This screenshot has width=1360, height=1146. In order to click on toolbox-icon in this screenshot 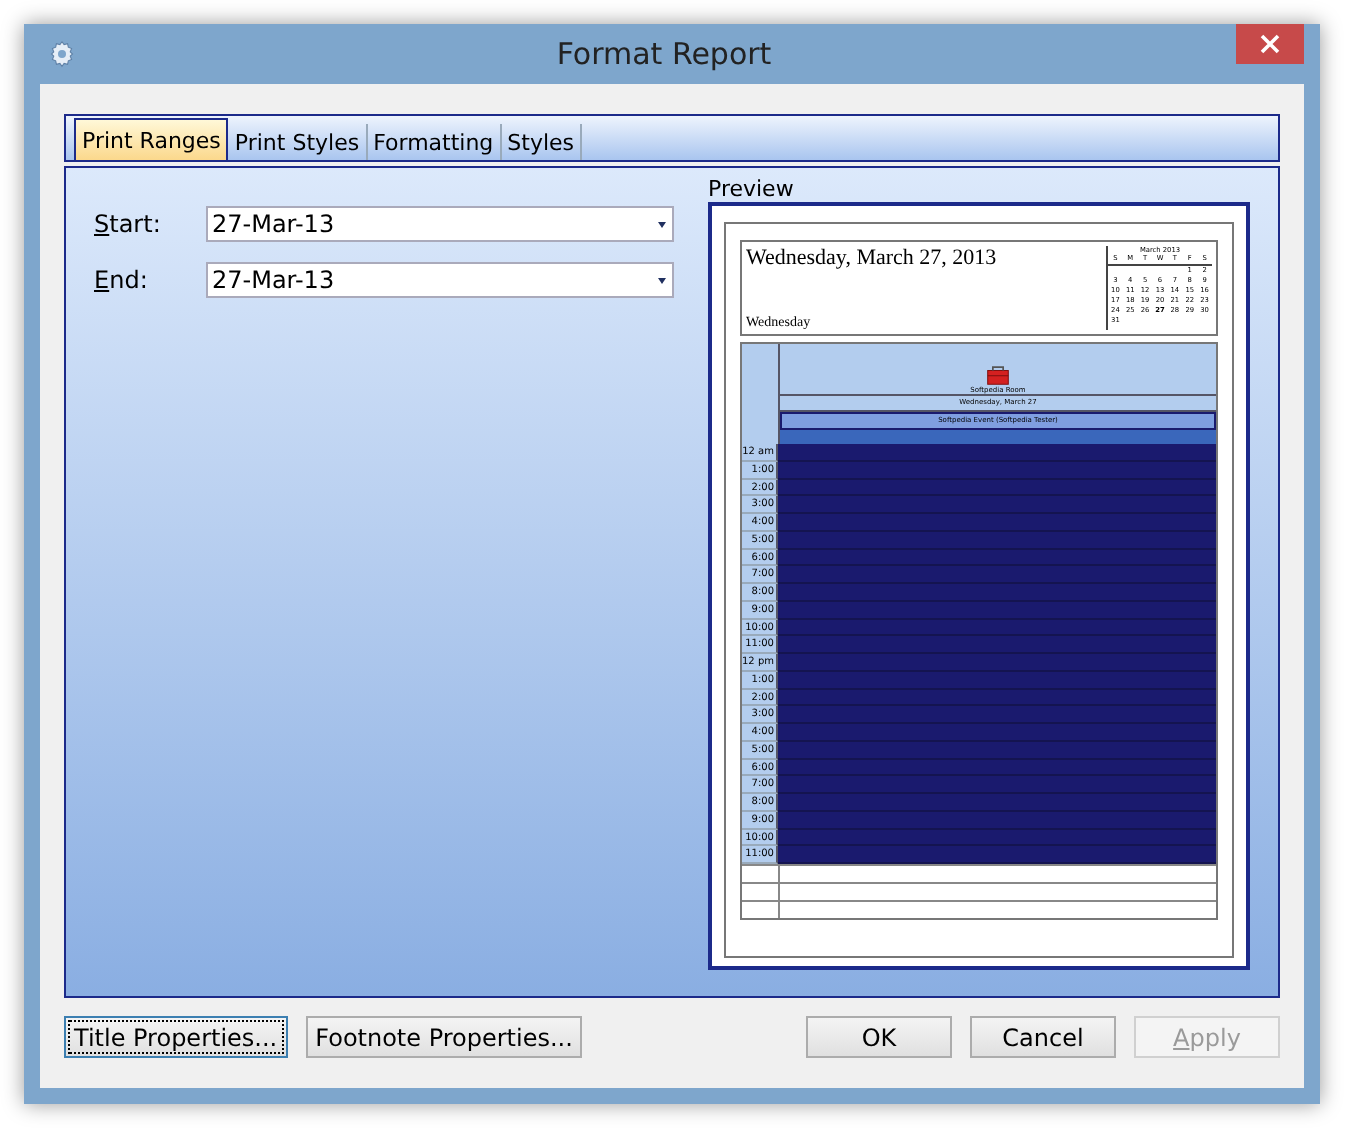, I will do `click(998, 374)`.